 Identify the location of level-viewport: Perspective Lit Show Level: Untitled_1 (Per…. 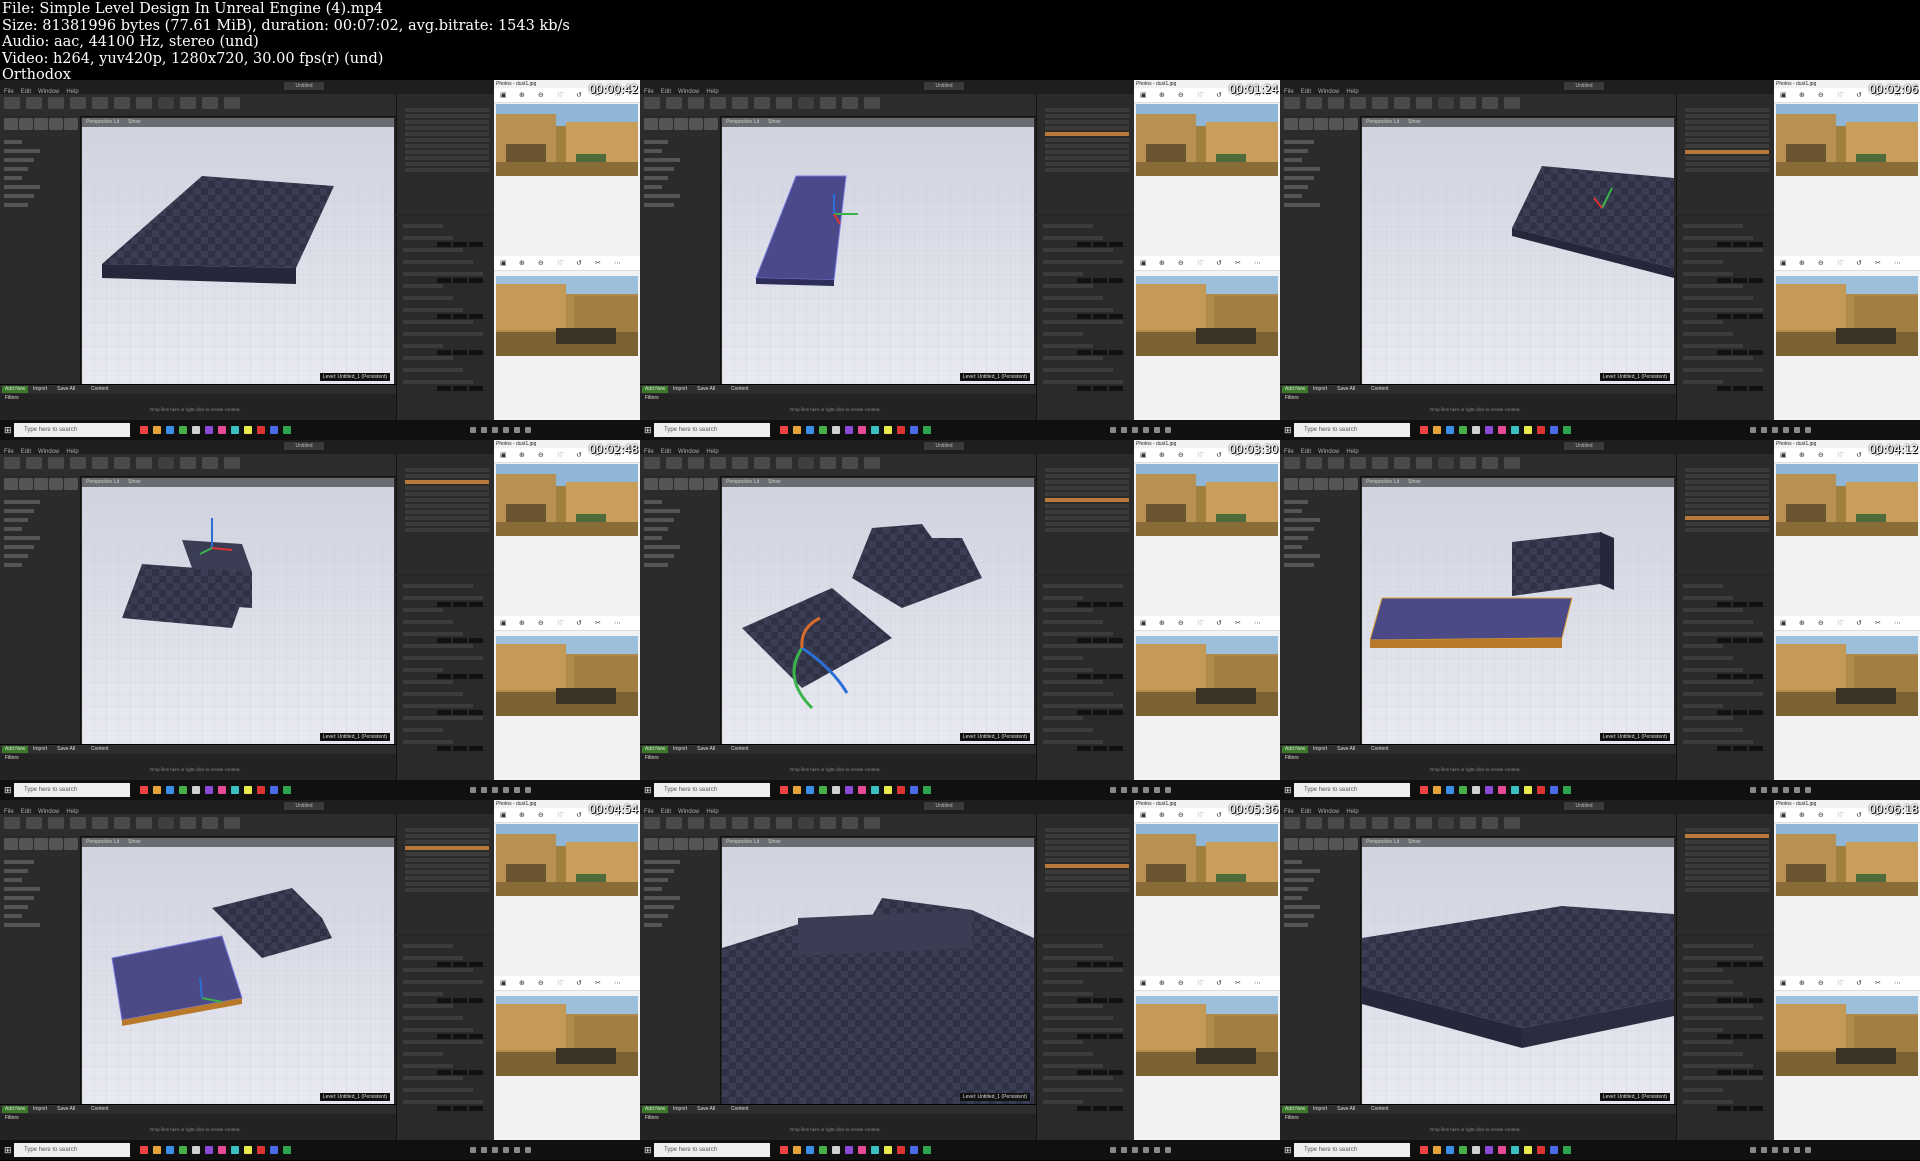
(1518, 611).